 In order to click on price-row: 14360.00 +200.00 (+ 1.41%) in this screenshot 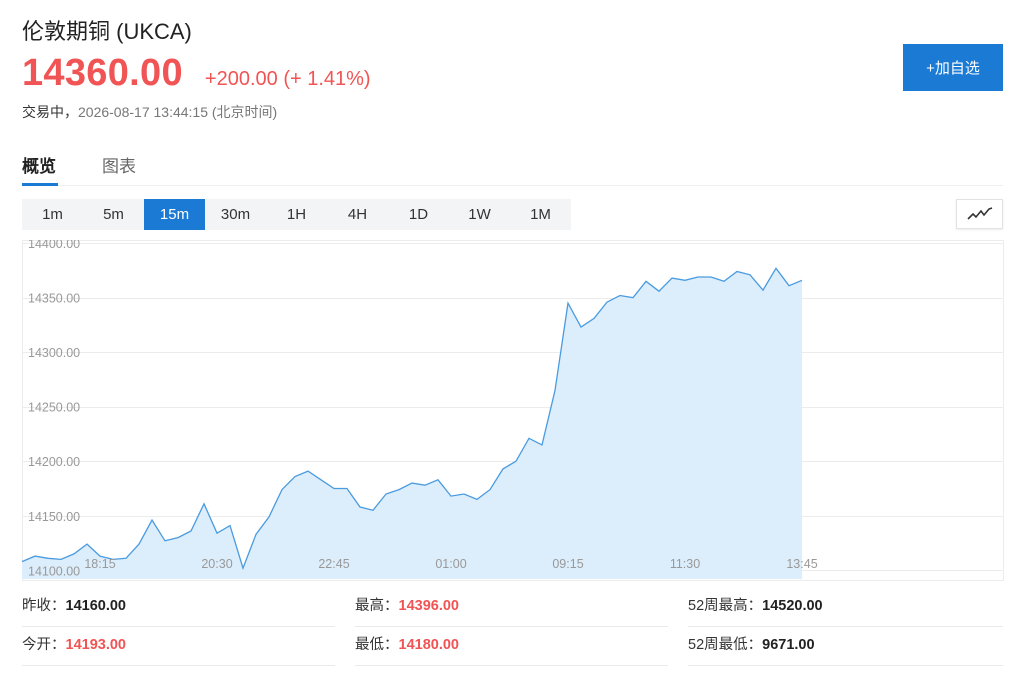, I will do `click(196, 73)`.